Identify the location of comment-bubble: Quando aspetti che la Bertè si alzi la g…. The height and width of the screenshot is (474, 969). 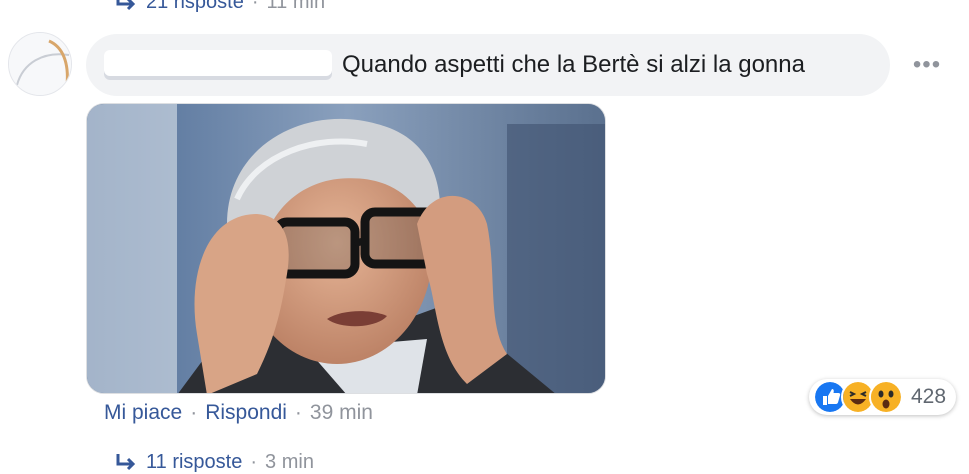
(488, 65).